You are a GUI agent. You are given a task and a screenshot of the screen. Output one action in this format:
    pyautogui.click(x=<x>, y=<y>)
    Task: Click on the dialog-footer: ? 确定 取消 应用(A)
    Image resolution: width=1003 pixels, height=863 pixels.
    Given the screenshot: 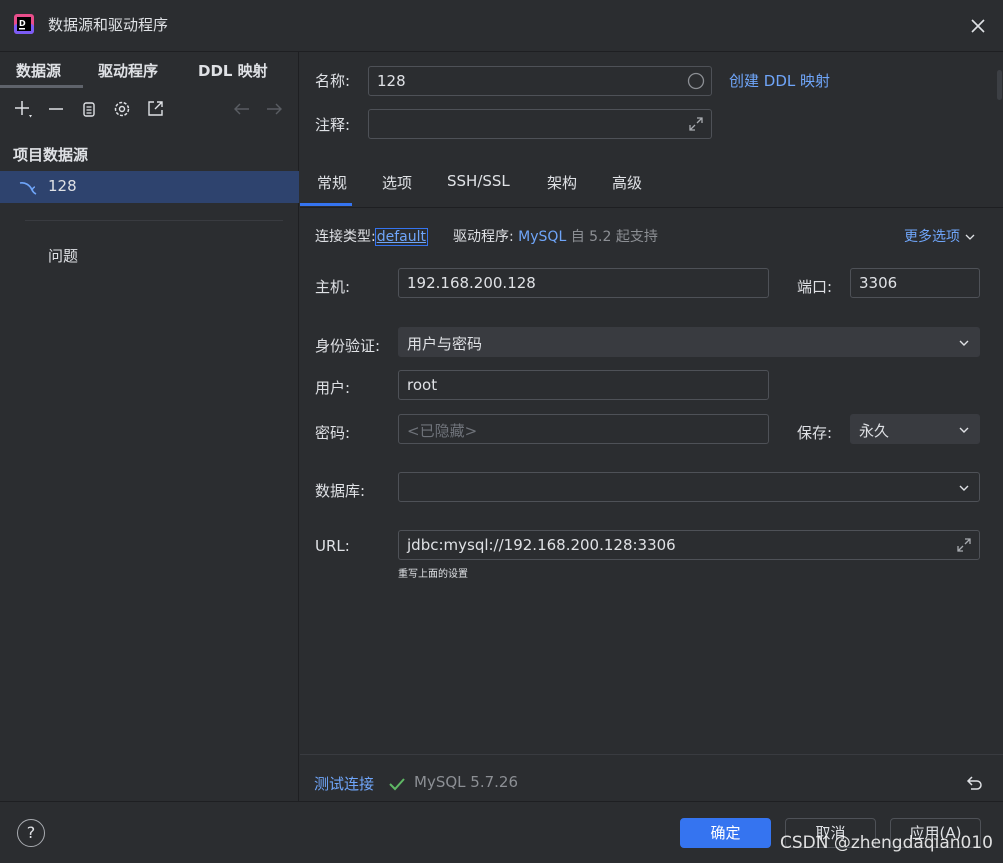 What is the action you would take?
    pyautogui.click(x=501, y=832)
    